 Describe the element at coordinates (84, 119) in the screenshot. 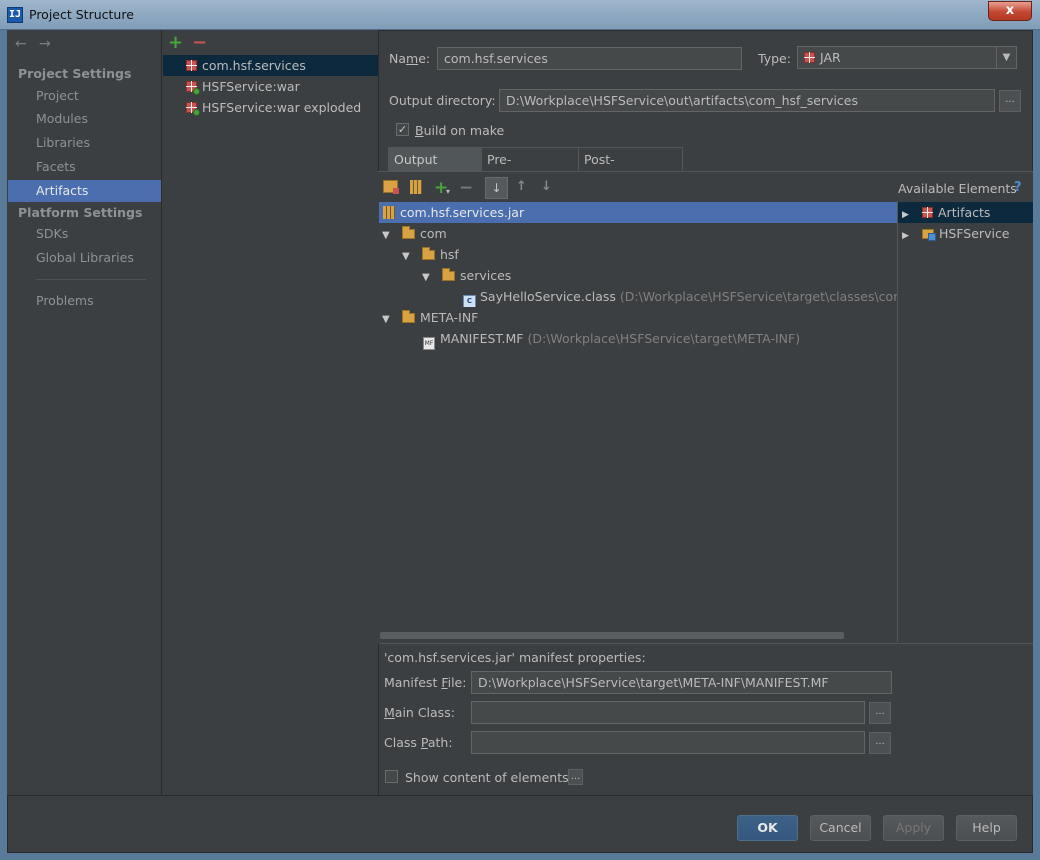

I see `sidebar-item-modules: Modules` at that location.